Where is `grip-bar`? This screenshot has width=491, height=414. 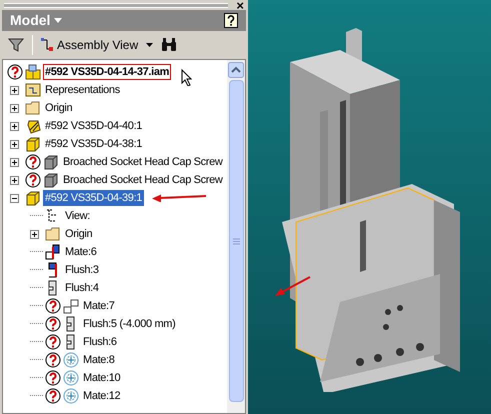 grip-bar is located at coordinates (116, 5).